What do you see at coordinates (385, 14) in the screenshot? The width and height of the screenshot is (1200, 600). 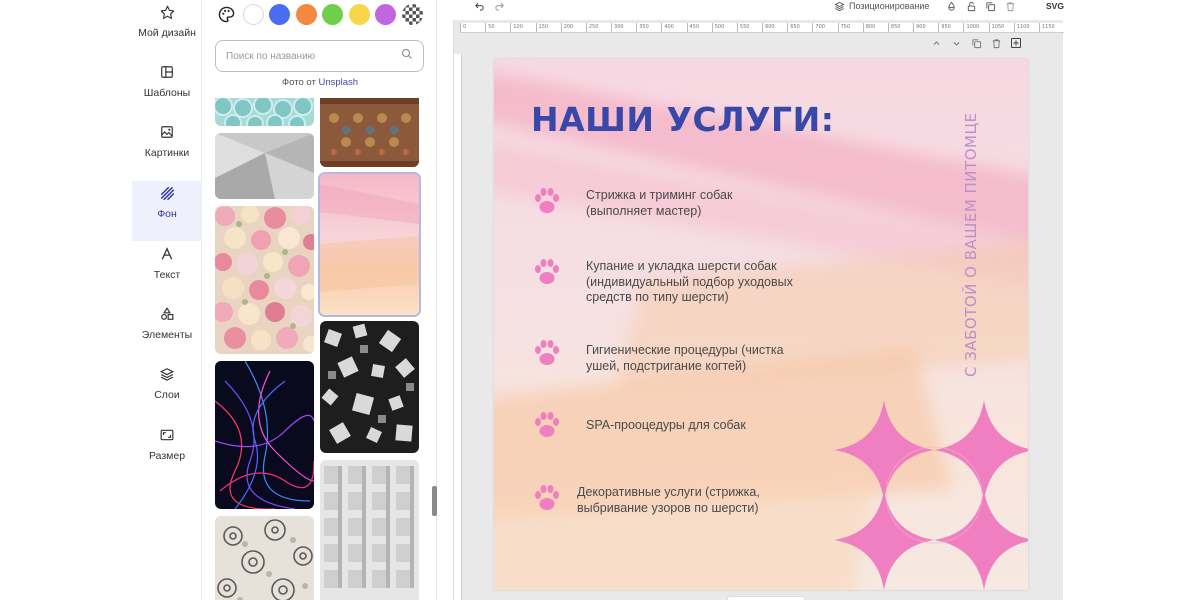 I see `swatch-purple` at bounding box center [385, 14].